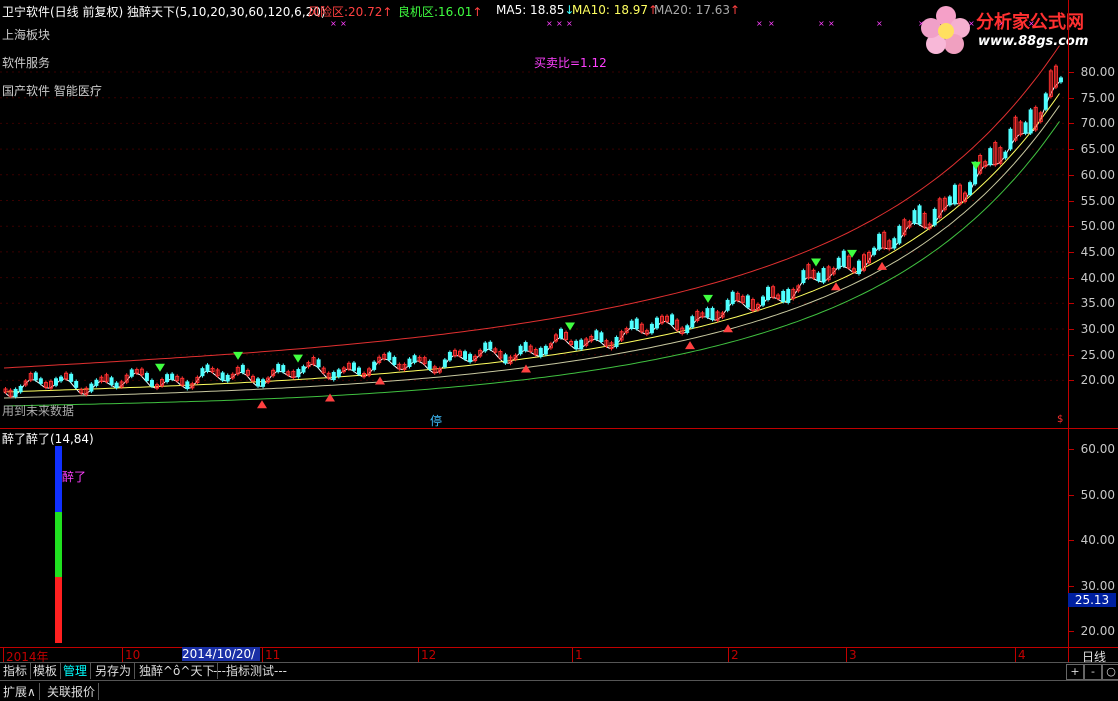 This screenshot has height=701, width=1118. I want to click on price-axis-label: 45.00, so click(1097, 251).